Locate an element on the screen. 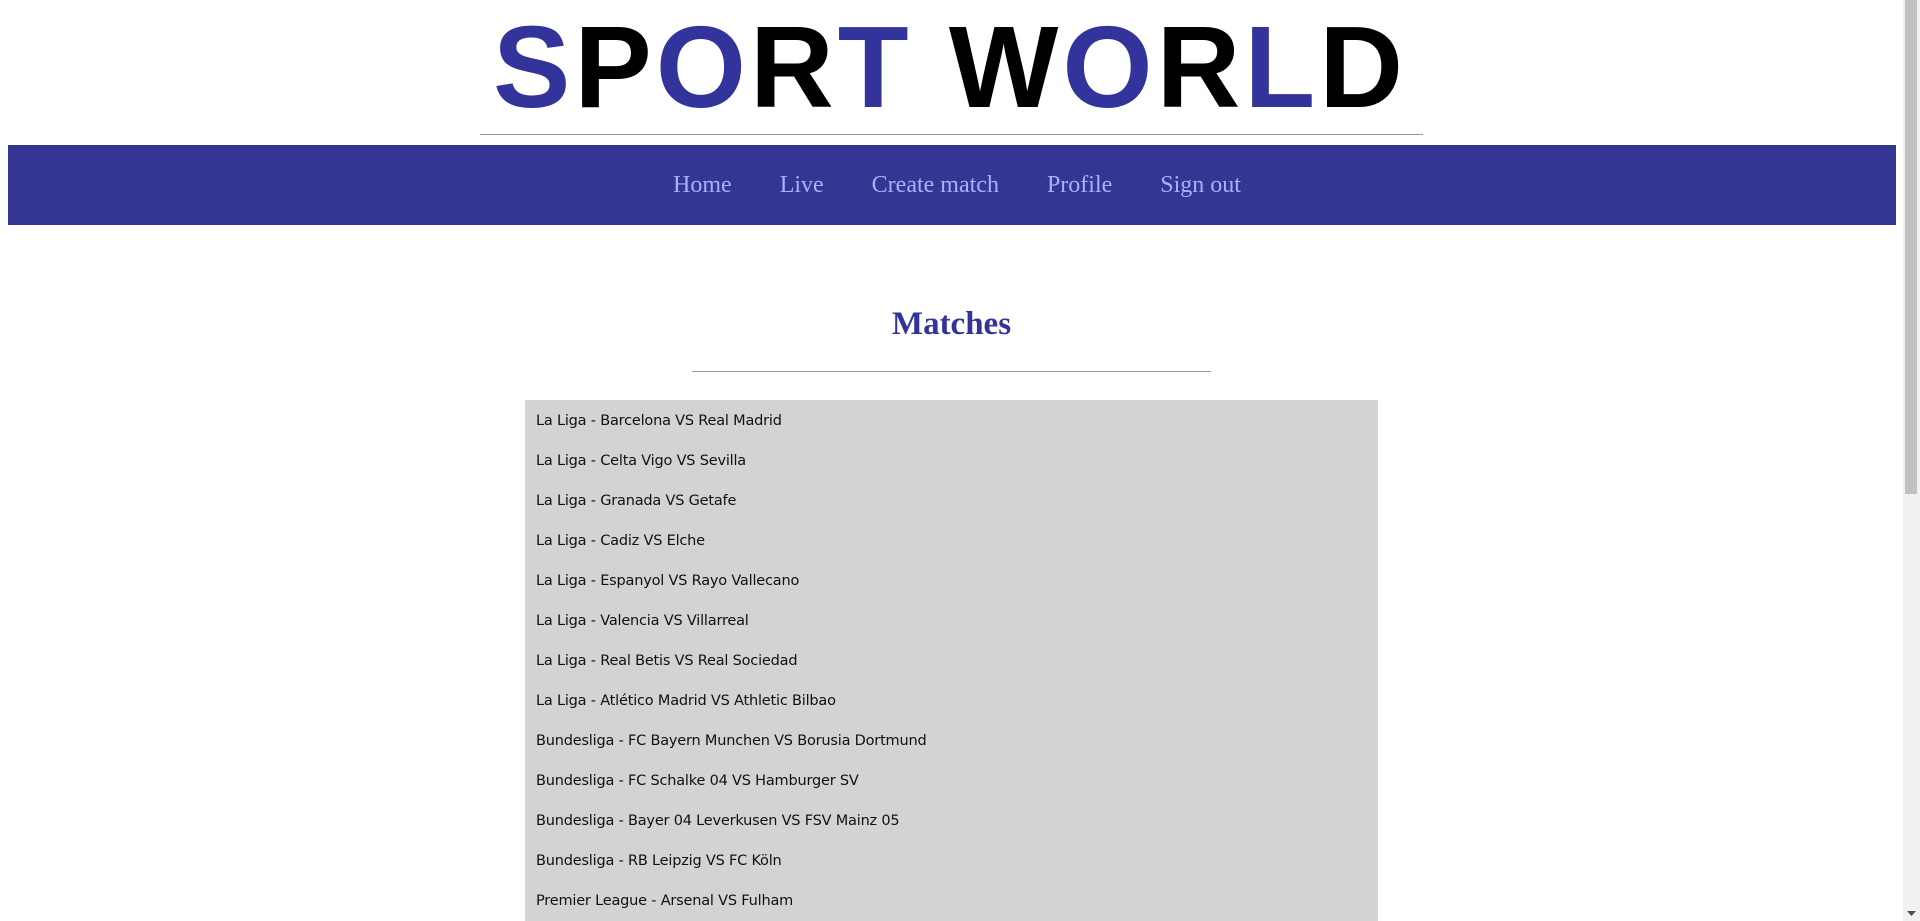  logo-letter-o2: O is located at coordinates (1109, 67).